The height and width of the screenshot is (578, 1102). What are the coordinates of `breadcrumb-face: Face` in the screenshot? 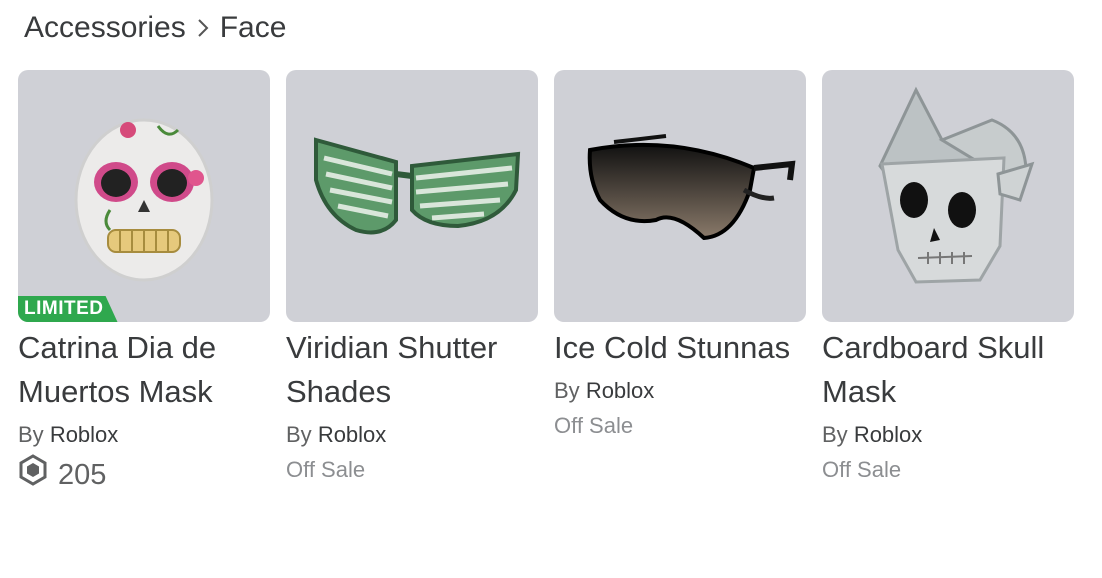 It's located at (253, 27).